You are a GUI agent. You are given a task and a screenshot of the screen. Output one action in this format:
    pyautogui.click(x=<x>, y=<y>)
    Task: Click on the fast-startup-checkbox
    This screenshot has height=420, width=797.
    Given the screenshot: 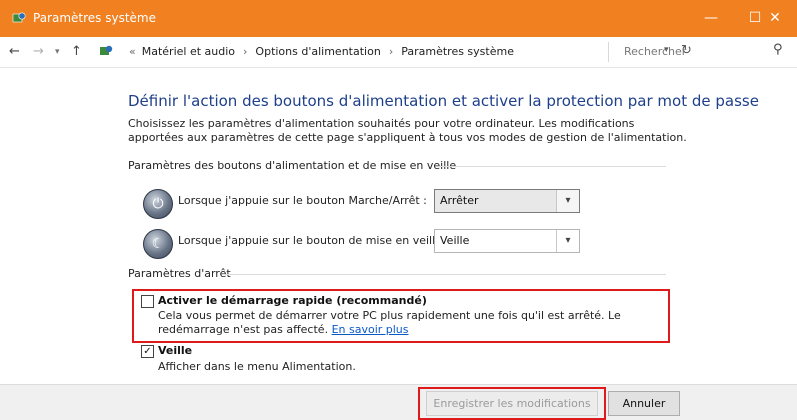 What is the action you would take?
    pyautogui.click(x=147, y=301)
    